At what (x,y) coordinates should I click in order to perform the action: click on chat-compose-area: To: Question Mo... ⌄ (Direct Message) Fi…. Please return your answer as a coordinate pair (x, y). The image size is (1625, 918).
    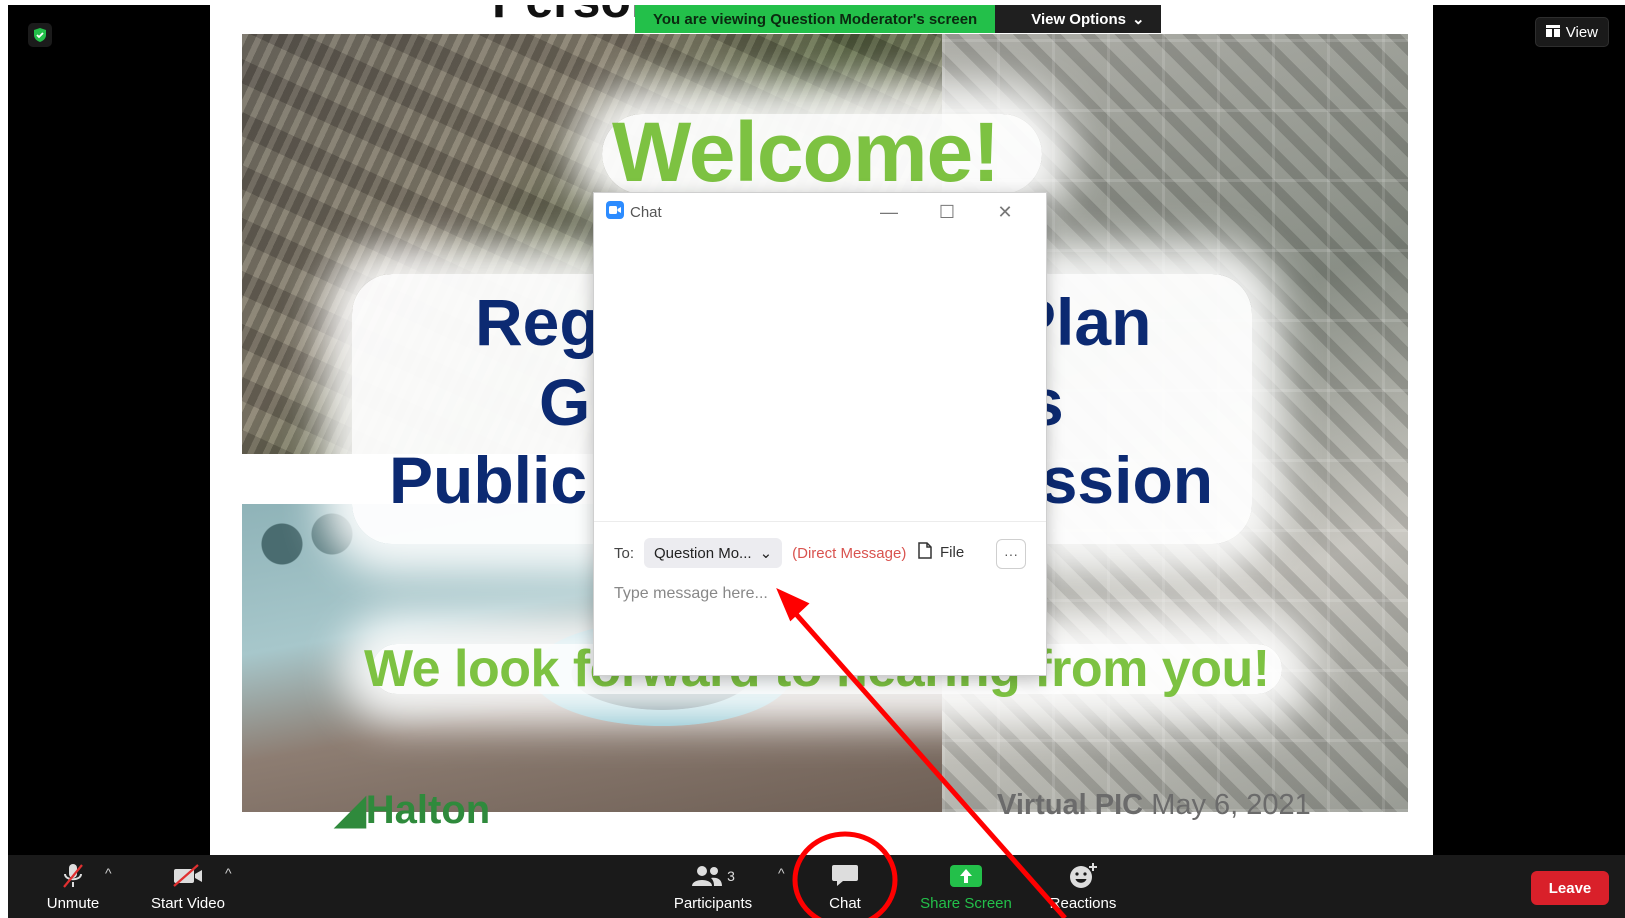
    Looking at the image, I should click on (820, 598).